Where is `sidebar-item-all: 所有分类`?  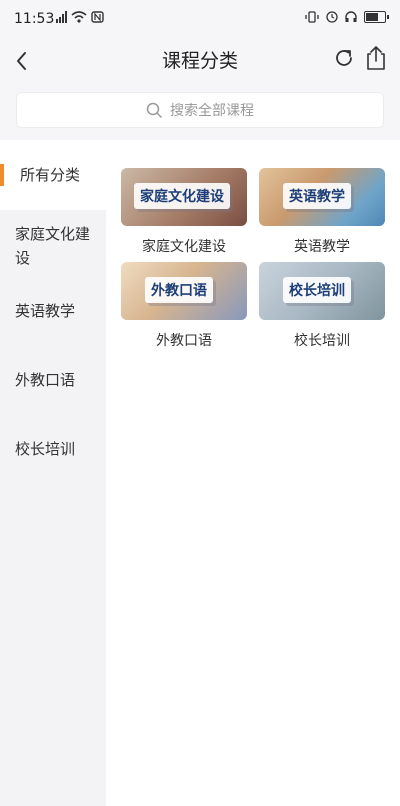 sidebar-item-all: 所有分类 is located at coordinates (53, 175).